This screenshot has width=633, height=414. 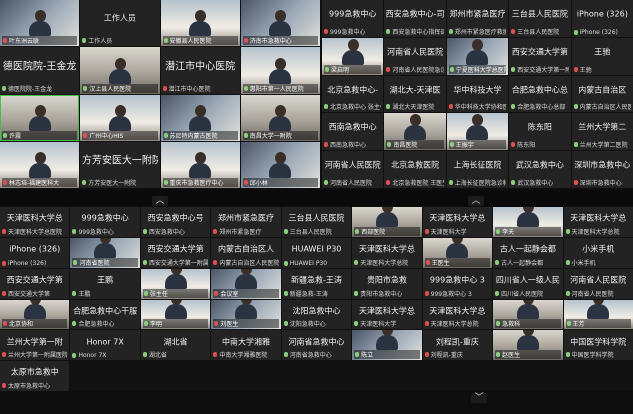 I want to click on participant-tile: 叶东洲云联, so click(x=40, y=23).